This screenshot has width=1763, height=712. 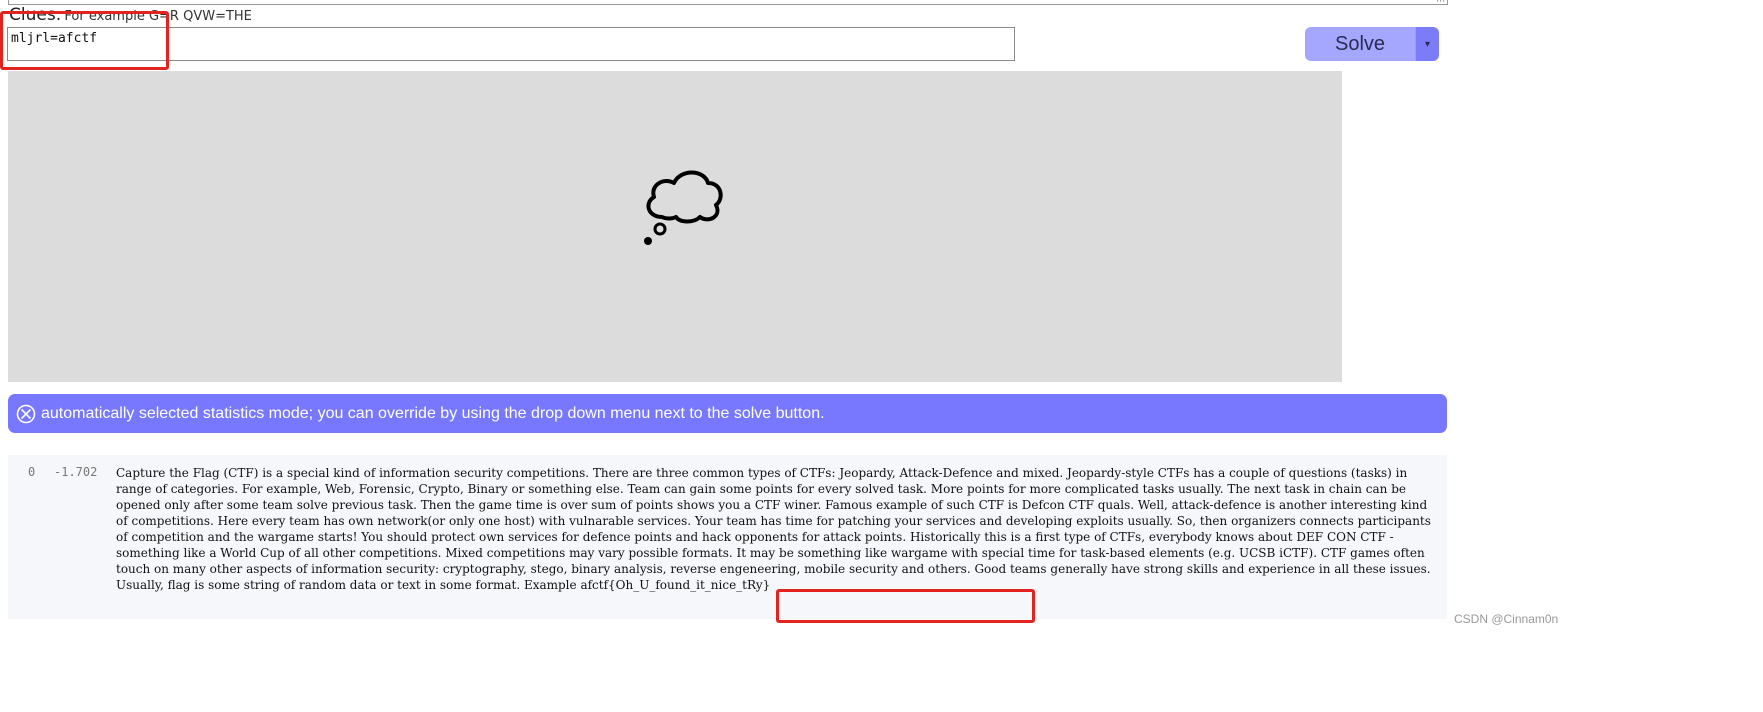 What do you see at coordinates (26, 414) in the screenshot?
I see `close-circle-icon` at bounding box center [26, 414].